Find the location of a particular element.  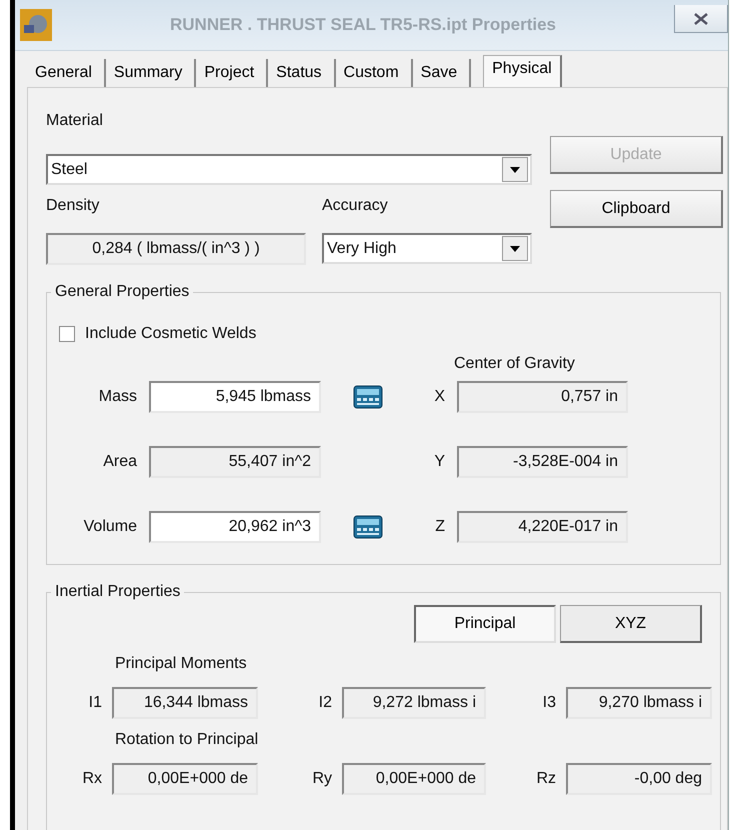

window-title: RUNNER . THRUST SEAL TR5-RS.ipt Properties is located at coordinates (362, 25).